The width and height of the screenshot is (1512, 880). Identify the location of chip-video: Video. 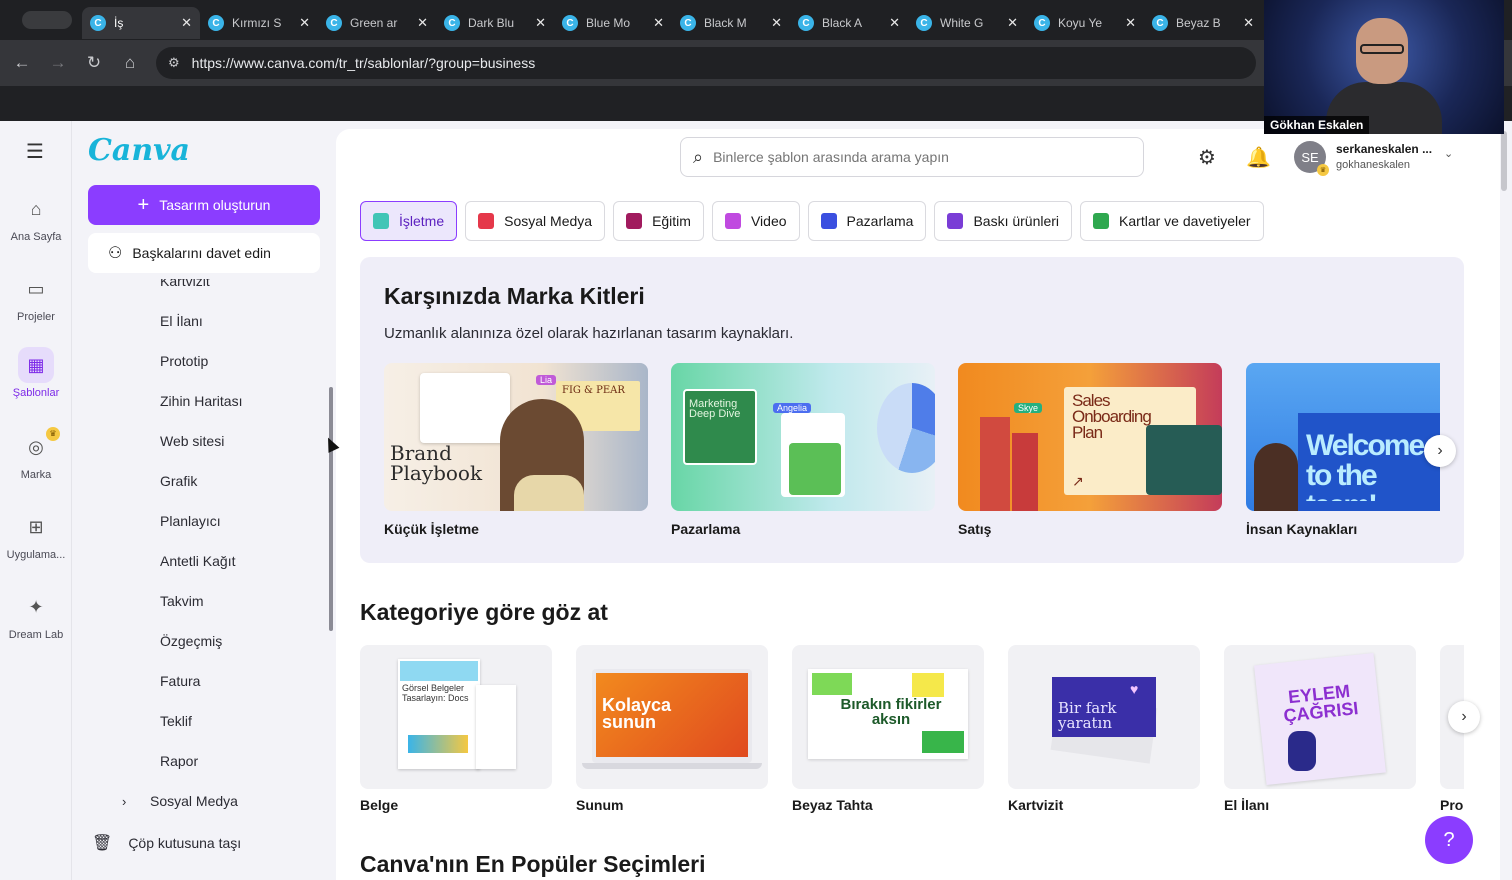
(755, 221).